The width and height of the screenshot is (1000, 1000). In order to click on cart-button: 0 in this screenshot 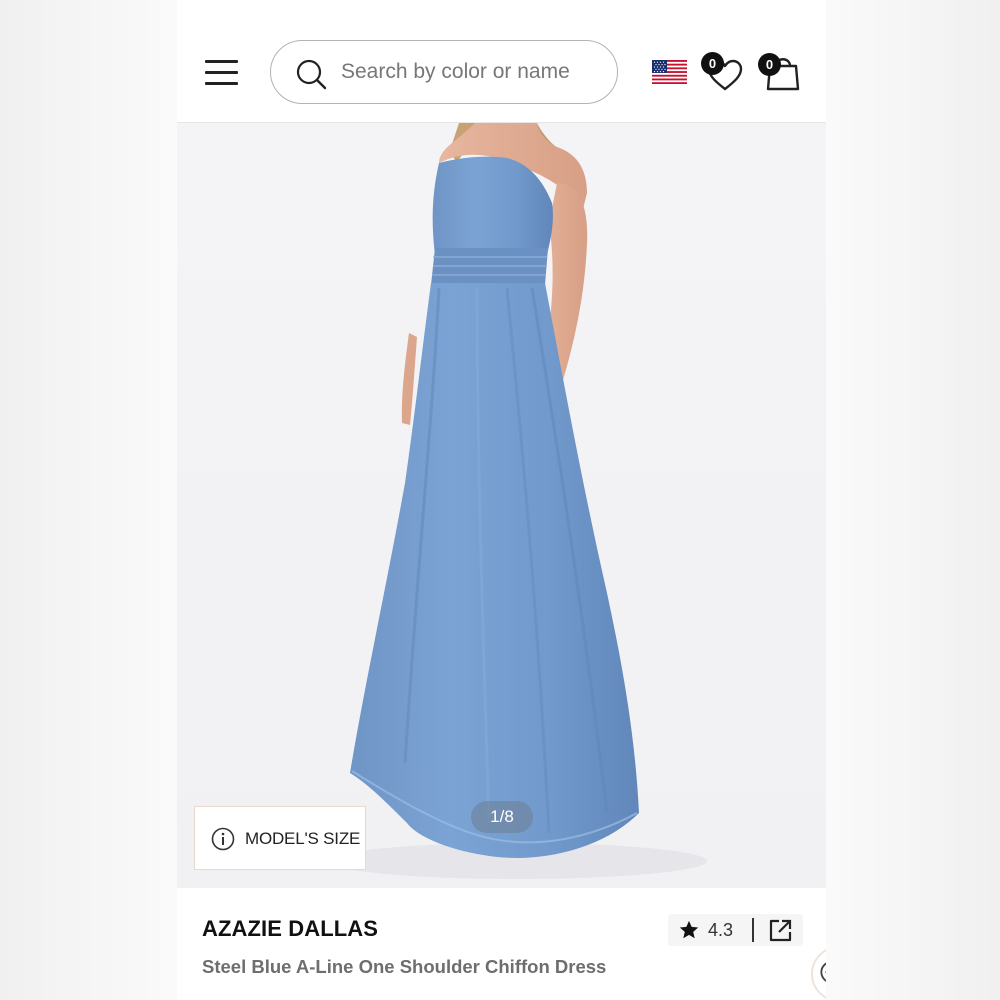, I will do `click(780, 72)`.